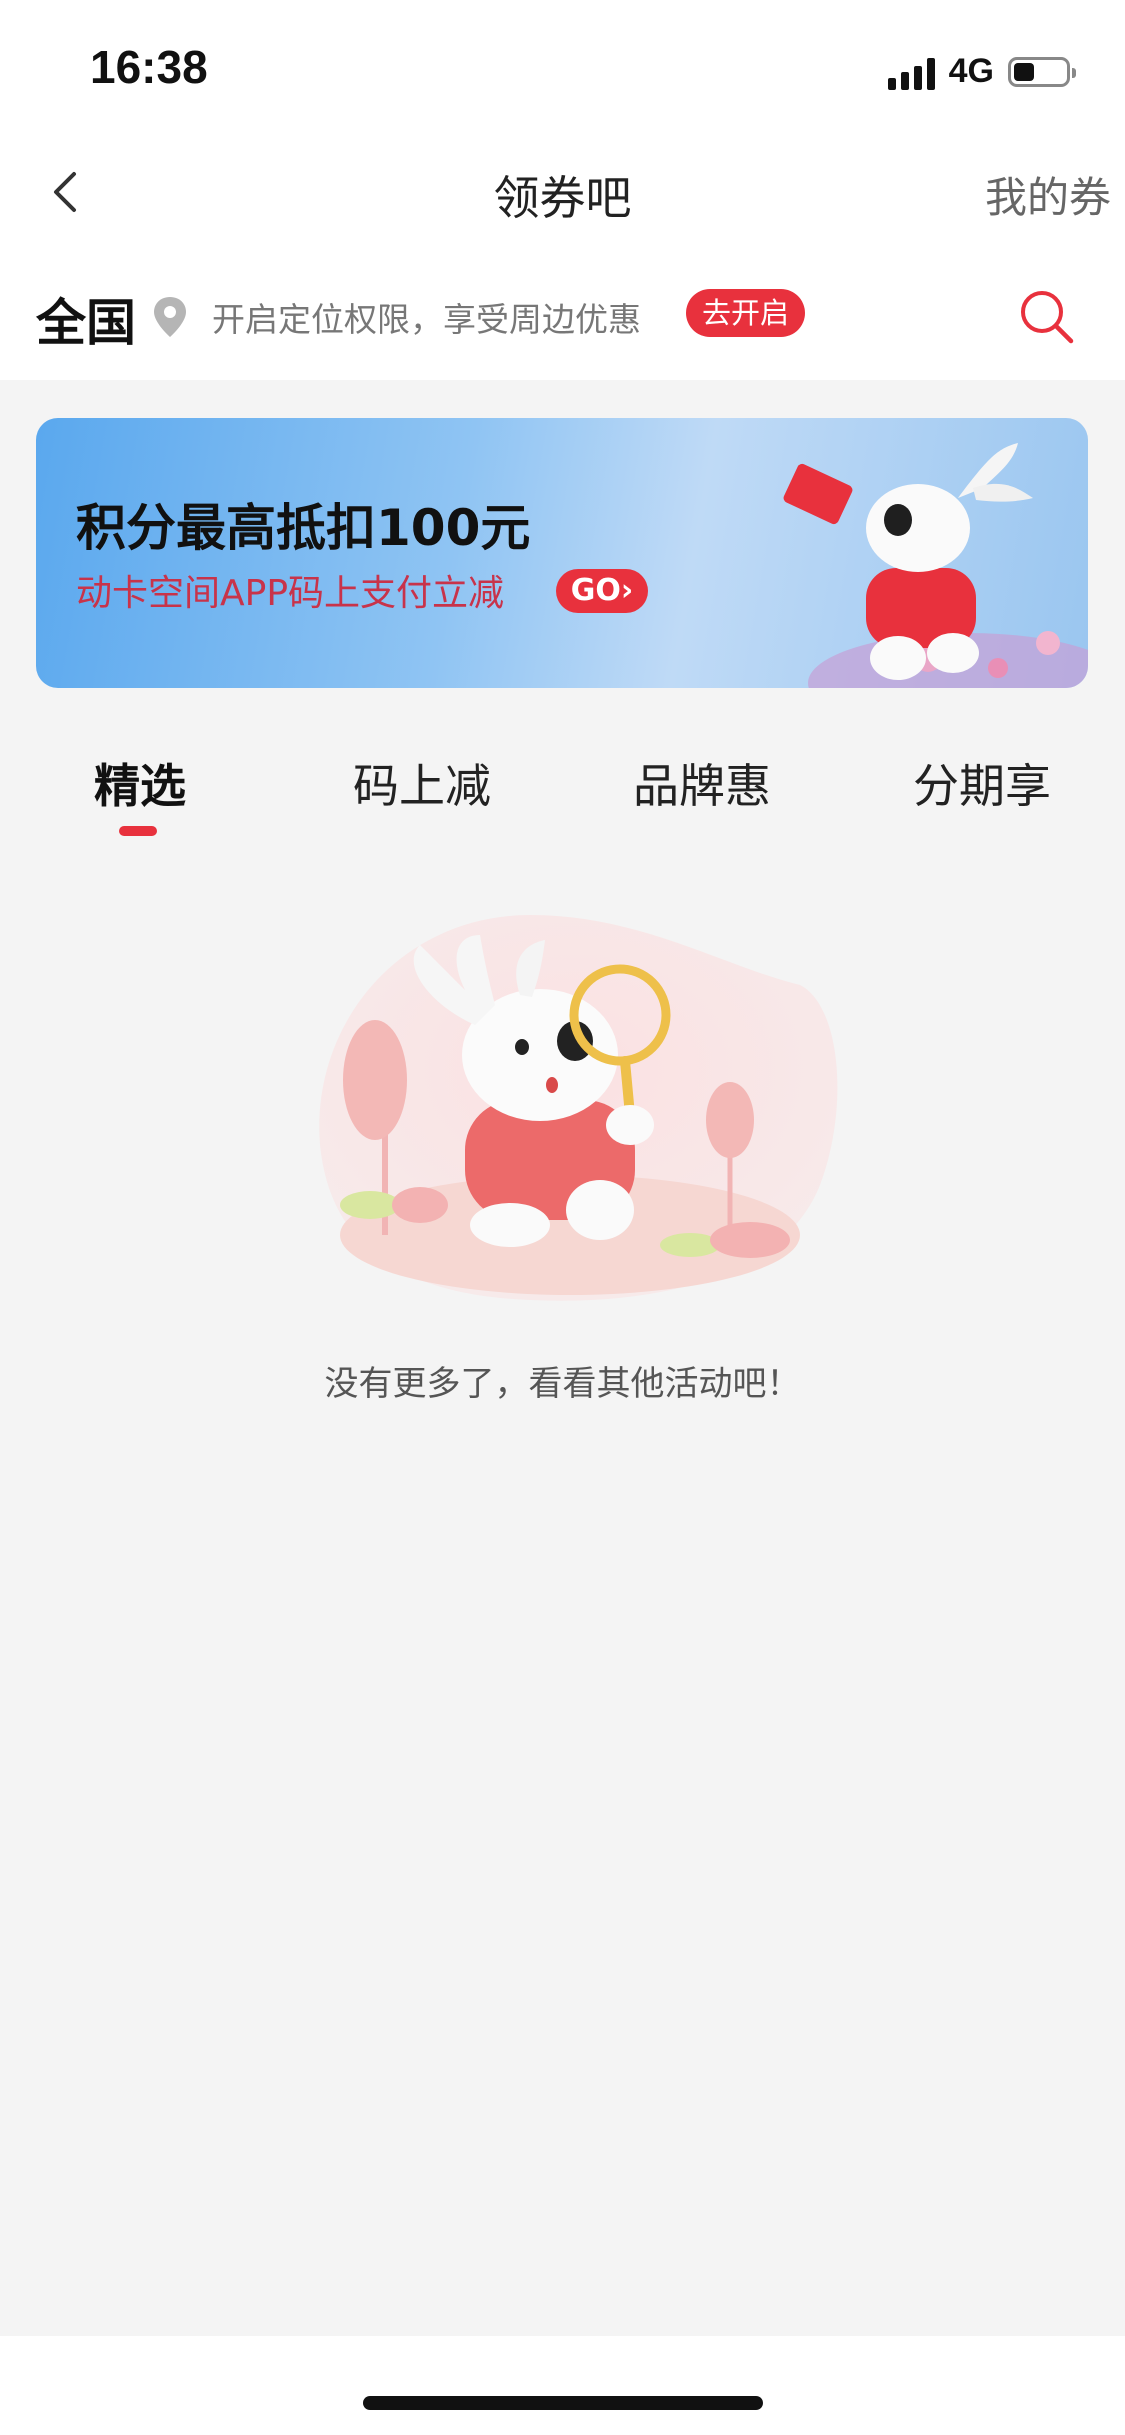 This screenshot has width=1125, height=2435. I want to click on category-tabs: 精选 码上减 品牌惠 分期享, so click(562, 790).